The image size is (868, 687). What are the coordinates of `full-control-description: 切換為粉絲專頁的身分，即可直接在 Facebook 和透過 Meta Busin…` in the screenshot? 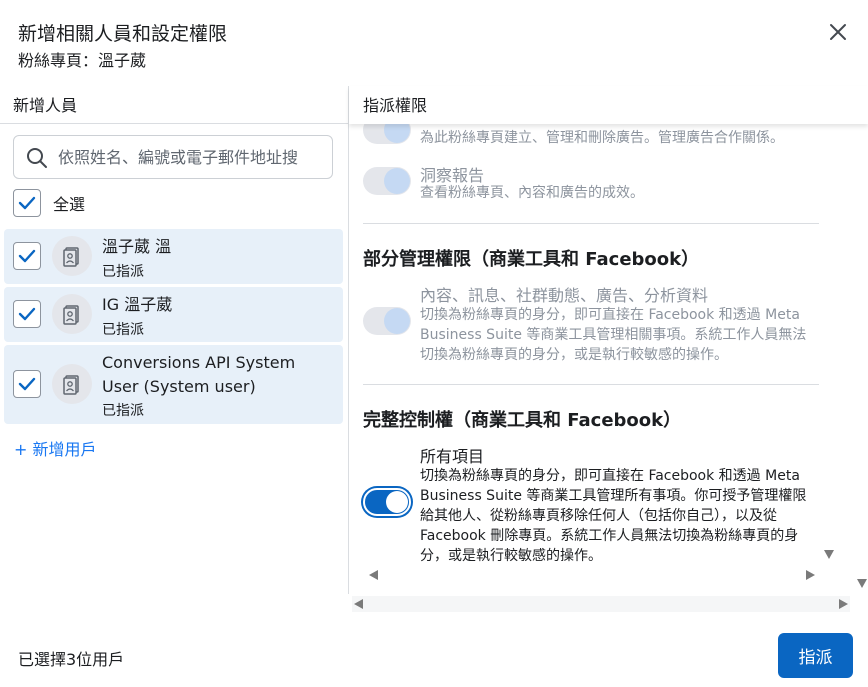 It's located at (613, 516).